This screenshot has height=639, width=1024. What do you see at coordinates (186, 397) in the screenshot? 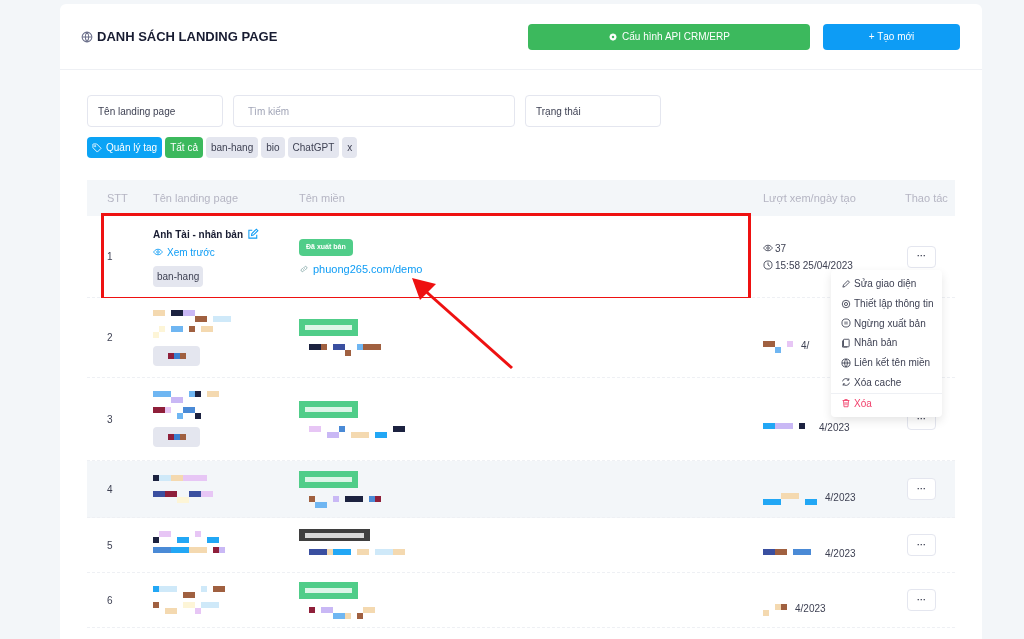
I see `pixelated-name-drawing` at bounding box center [186, 397].